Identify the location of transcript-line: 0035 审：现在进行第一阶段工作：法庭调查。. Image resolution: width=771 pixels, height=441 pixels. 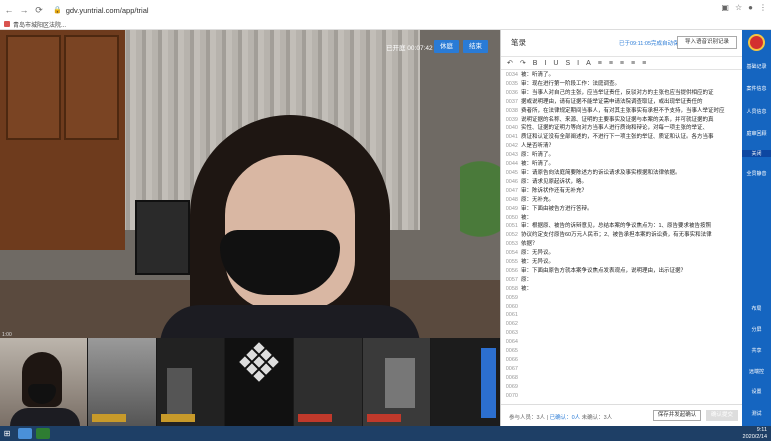
(622, 84).